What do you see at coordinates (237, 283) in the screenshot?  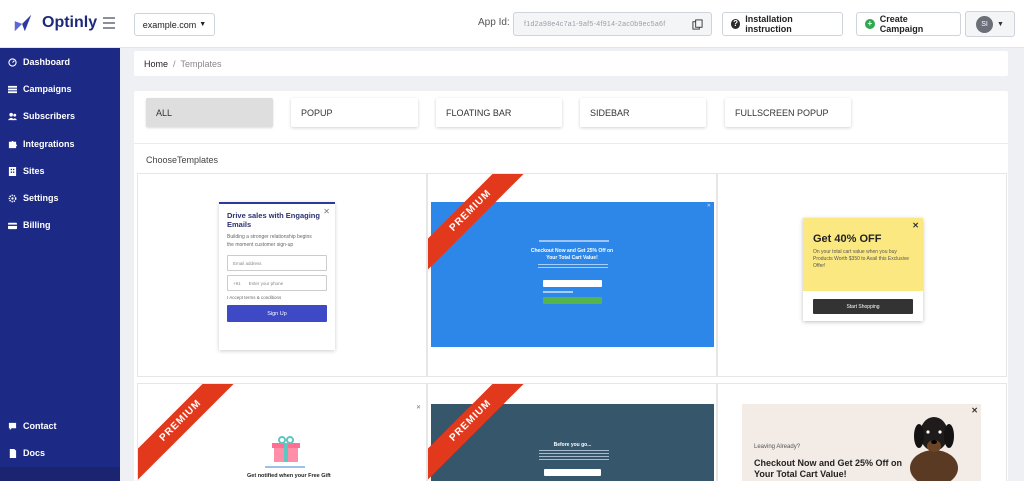 I see `phone-code: +91` at bounding box center [237, 283].